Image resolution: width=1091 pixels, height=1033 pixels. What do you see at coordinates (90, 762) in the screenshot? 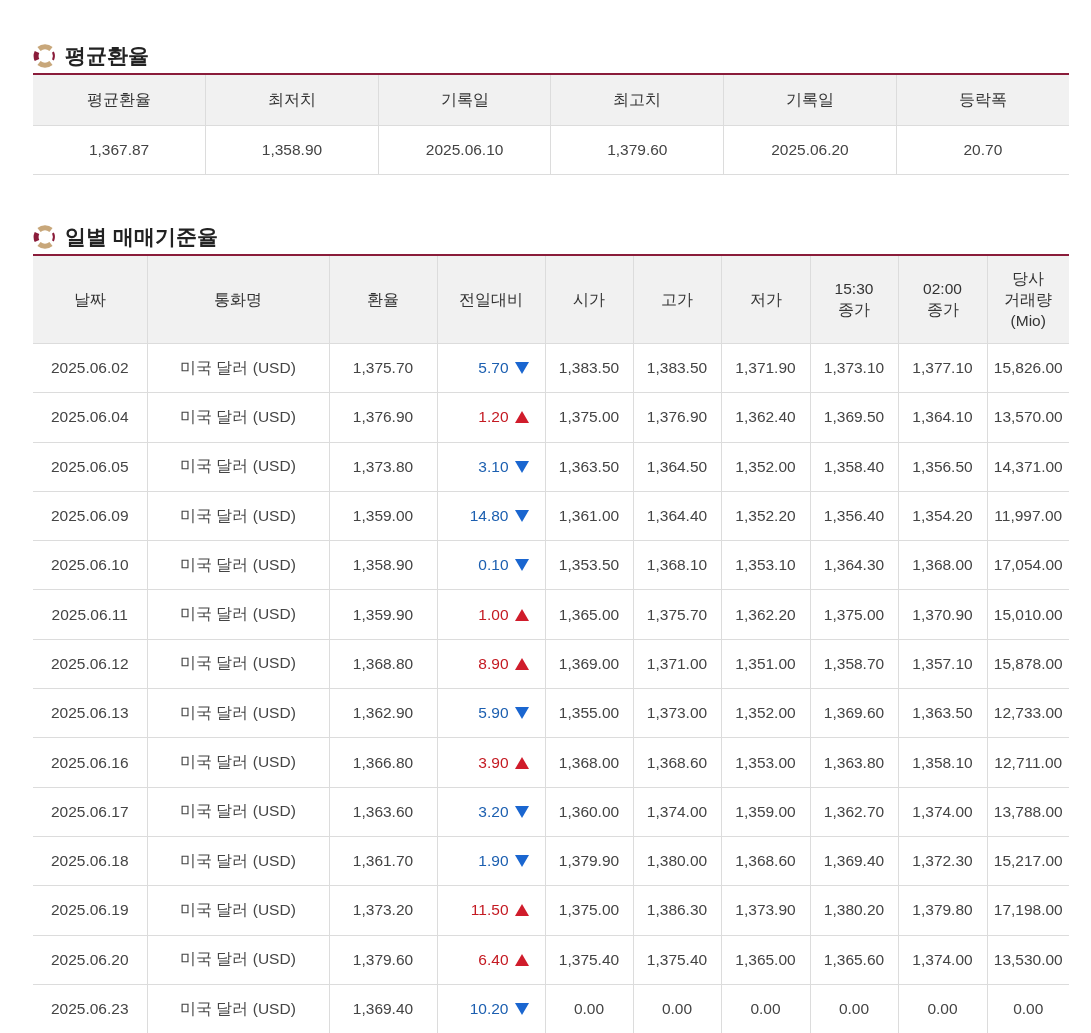
I see `table-cell: 2025.06.16` at bounding box center [90, 762].